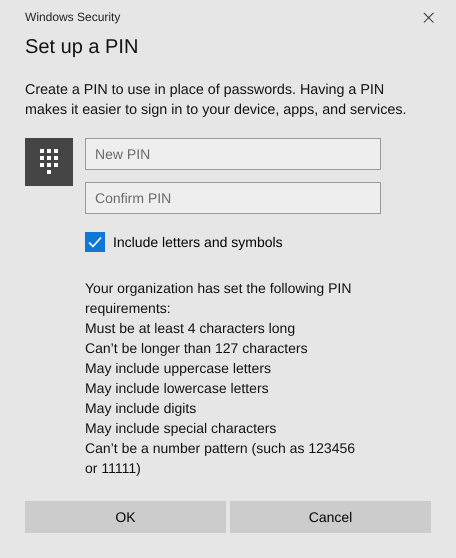  What do you see at coordinates (197, 348) in the screenshot?
I see `requirement-text: Can’t be longer than 127 characters` at bounding box center [197, 348].